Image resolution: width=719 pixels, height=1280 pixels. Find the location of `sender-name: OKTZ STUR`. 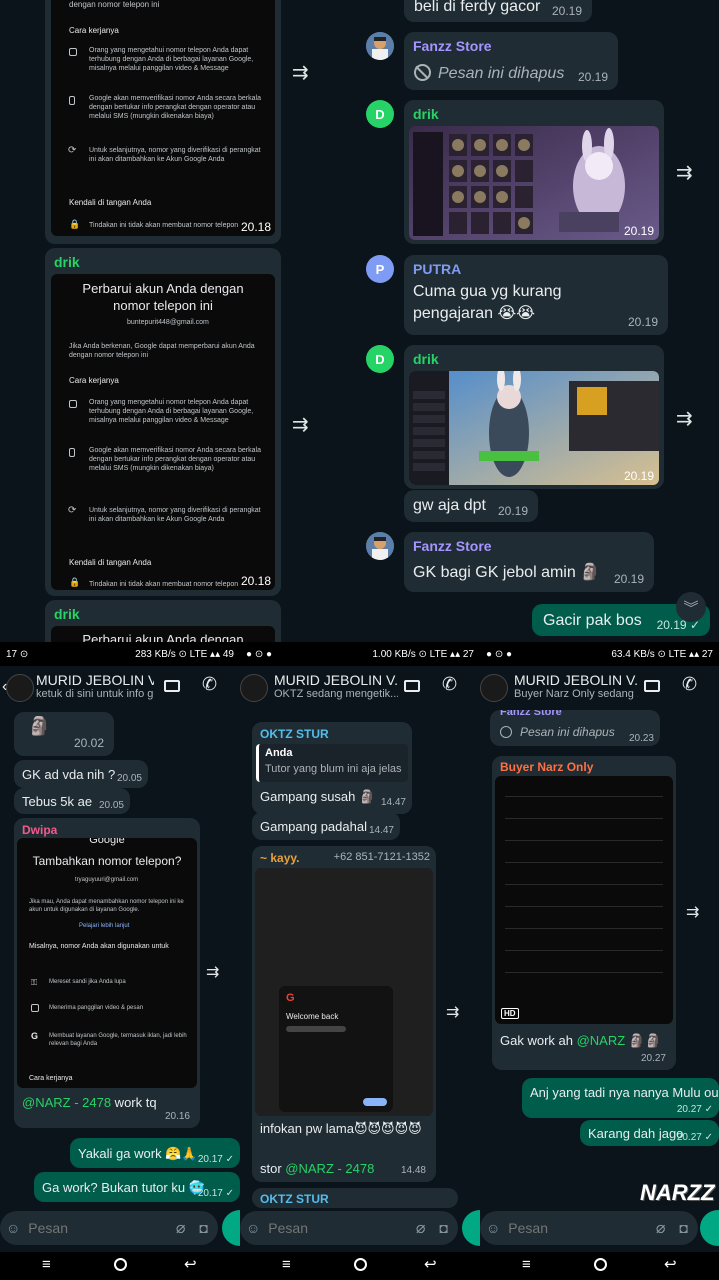

sender-name: OKTZ STUR is located at coordinates (294, 734).